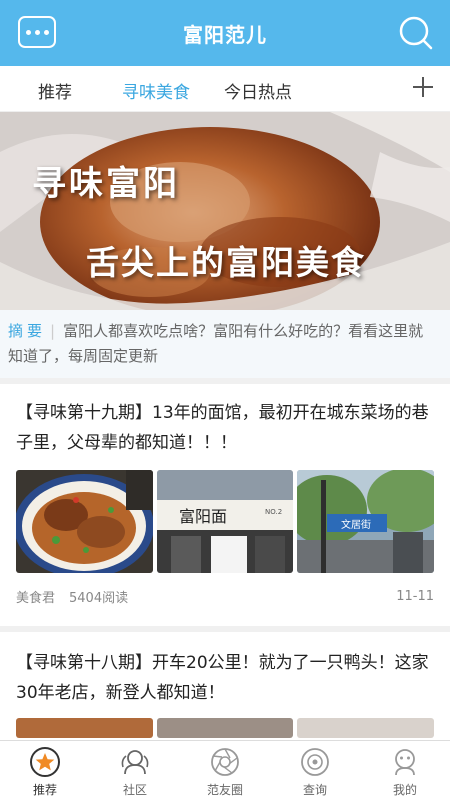 The image size is (450, 800). I want to click on article-thumbnails: 富阳面 NO.2 文居街, so click(225, 521).